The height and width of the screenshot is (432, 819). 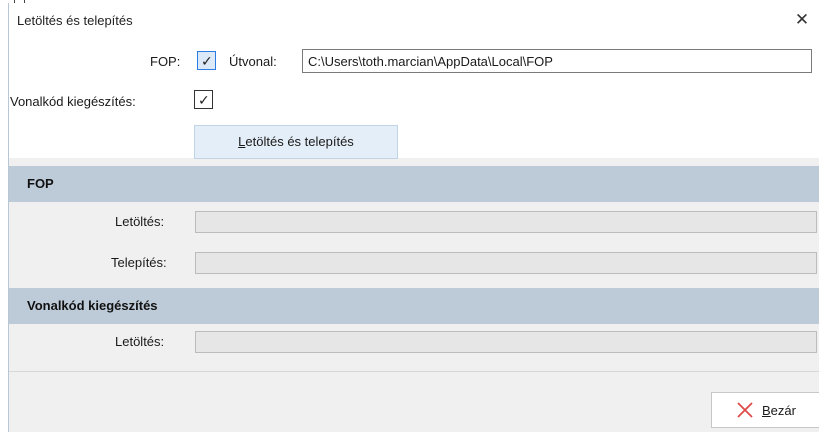 I want to click on close-button: Bezár, so click(x=765, y=410).